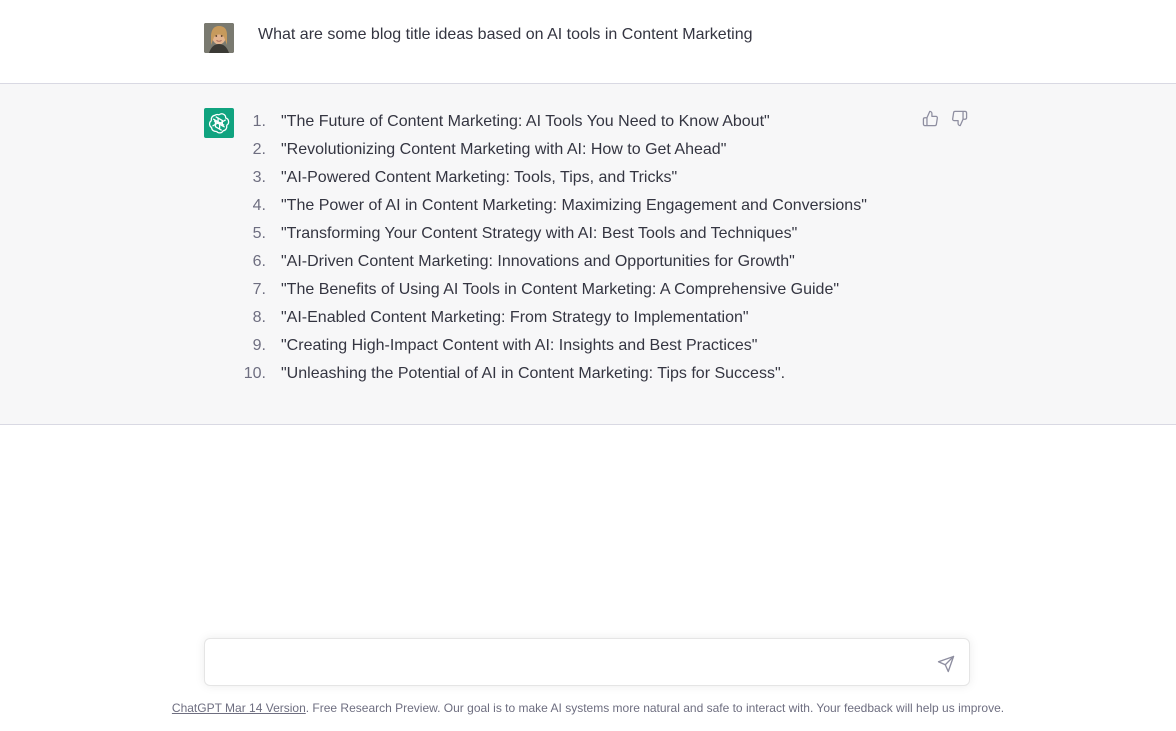 The width and height of the screenshot is (1176, 731). I want to click on message-composer, so click(587, 662).